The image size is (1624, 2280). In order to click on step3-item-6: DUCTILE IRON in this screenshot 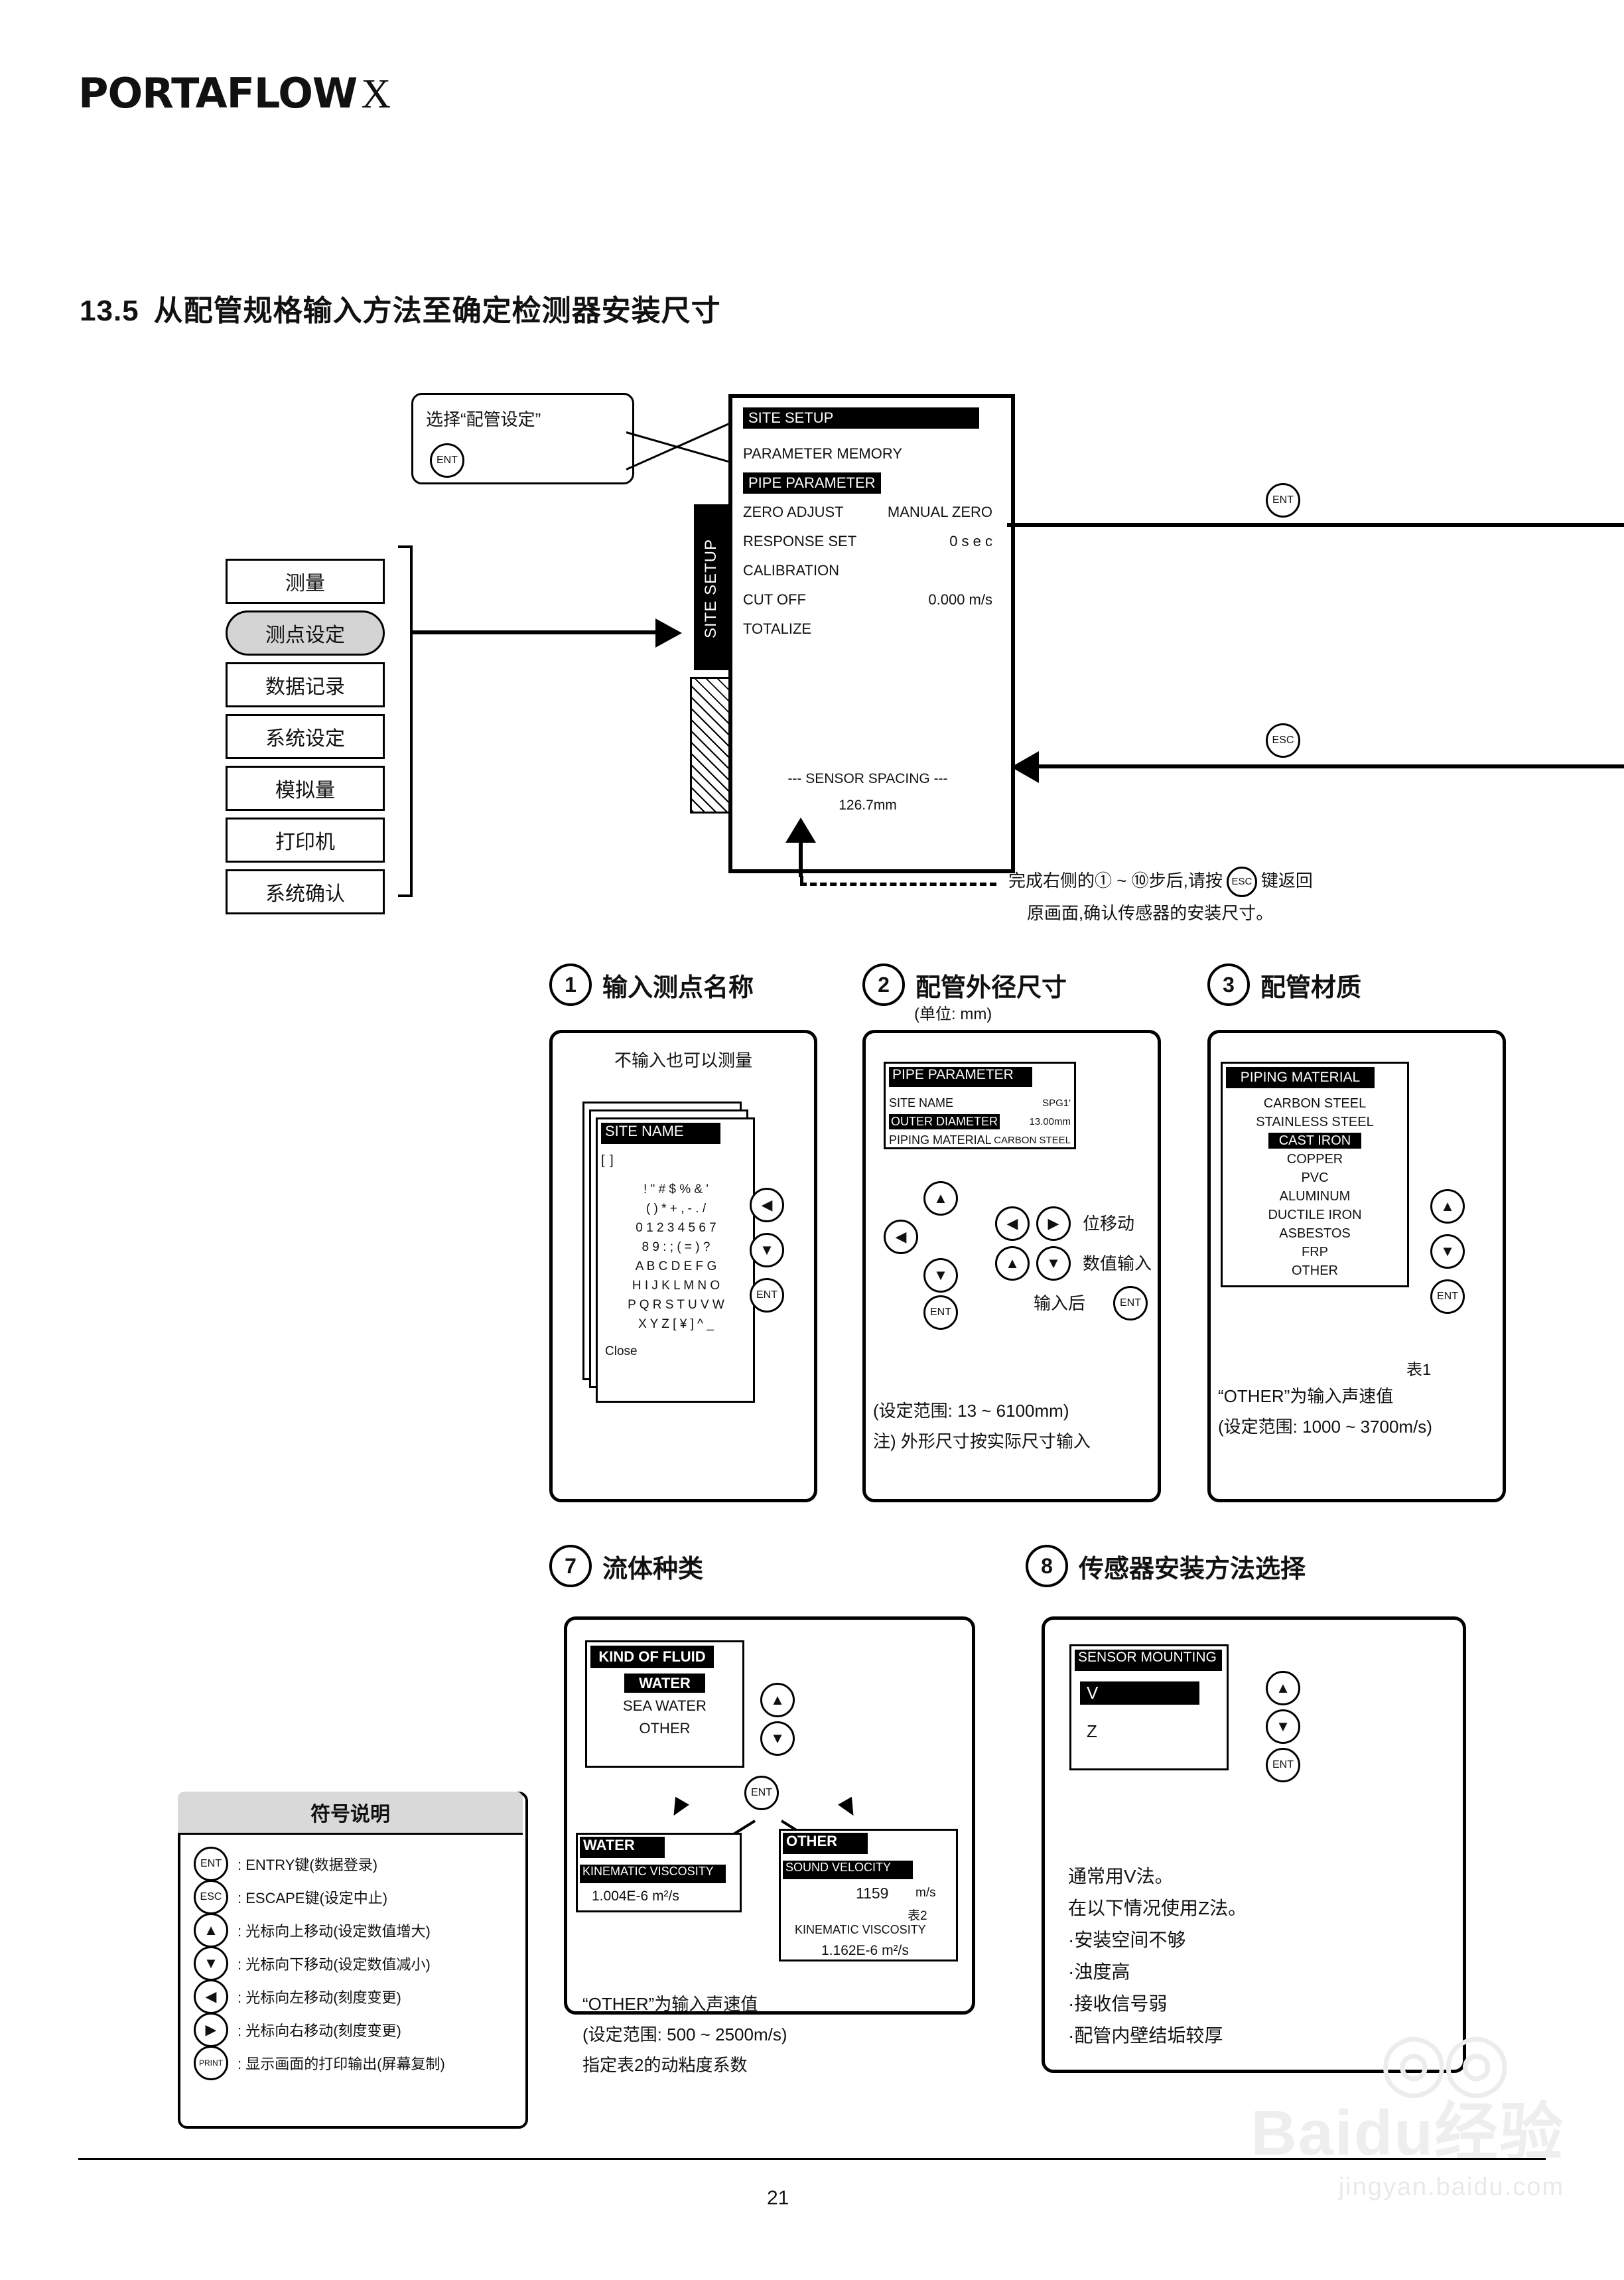, I will do `click(1315, 1217)`.